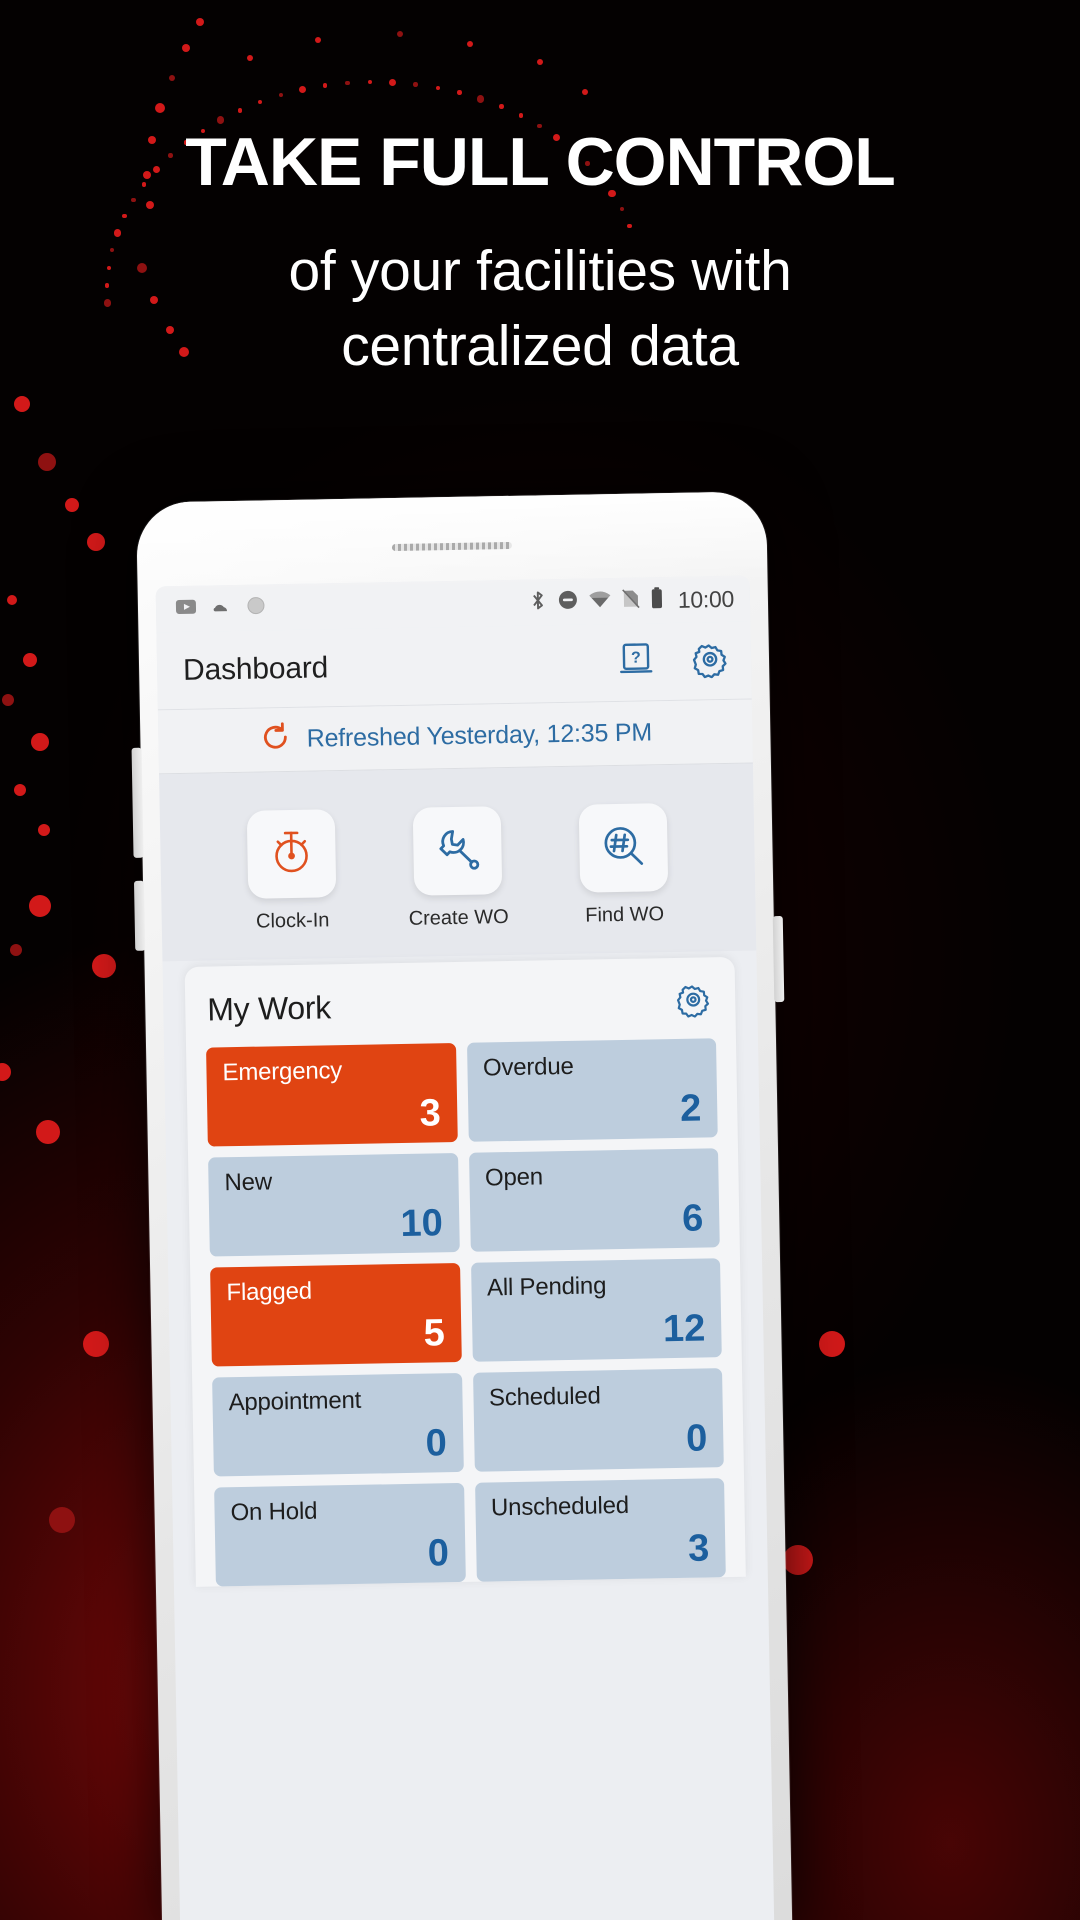  I want to click on hash-search-icon, so click(623, 848).